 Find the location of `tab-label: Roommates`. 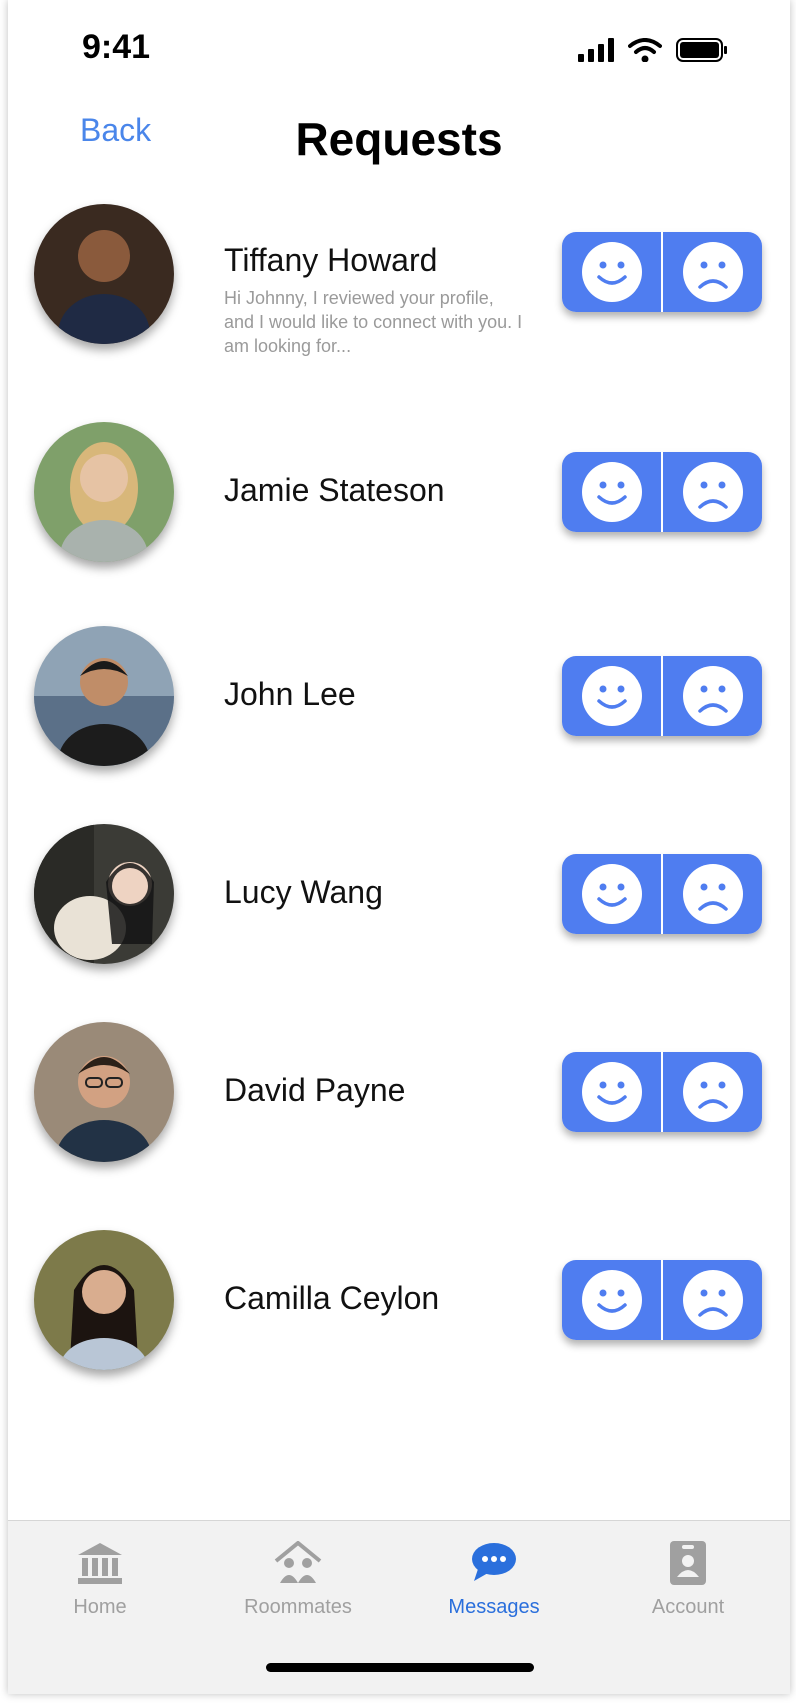

tab-label: Roommates is located at coordinates (298, 1607).